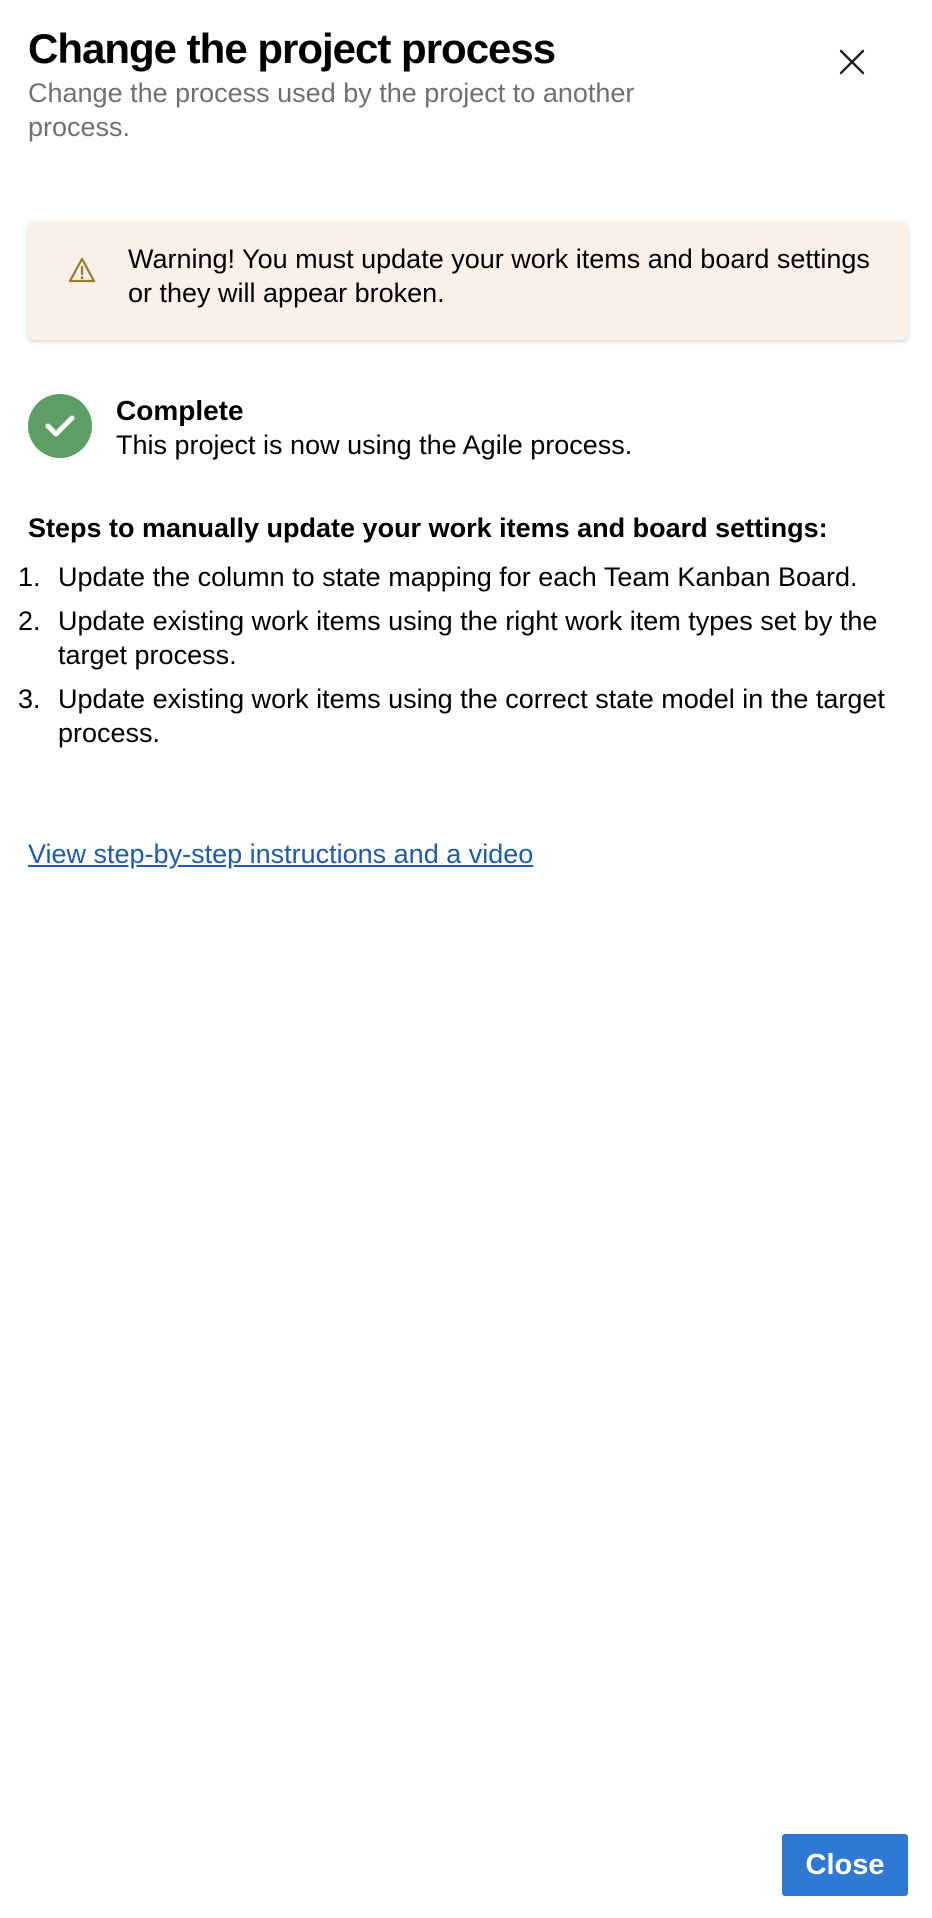 The width and height of the screenshot is (932, 1918). I want to click on step-number: 1., so click(29, 577).